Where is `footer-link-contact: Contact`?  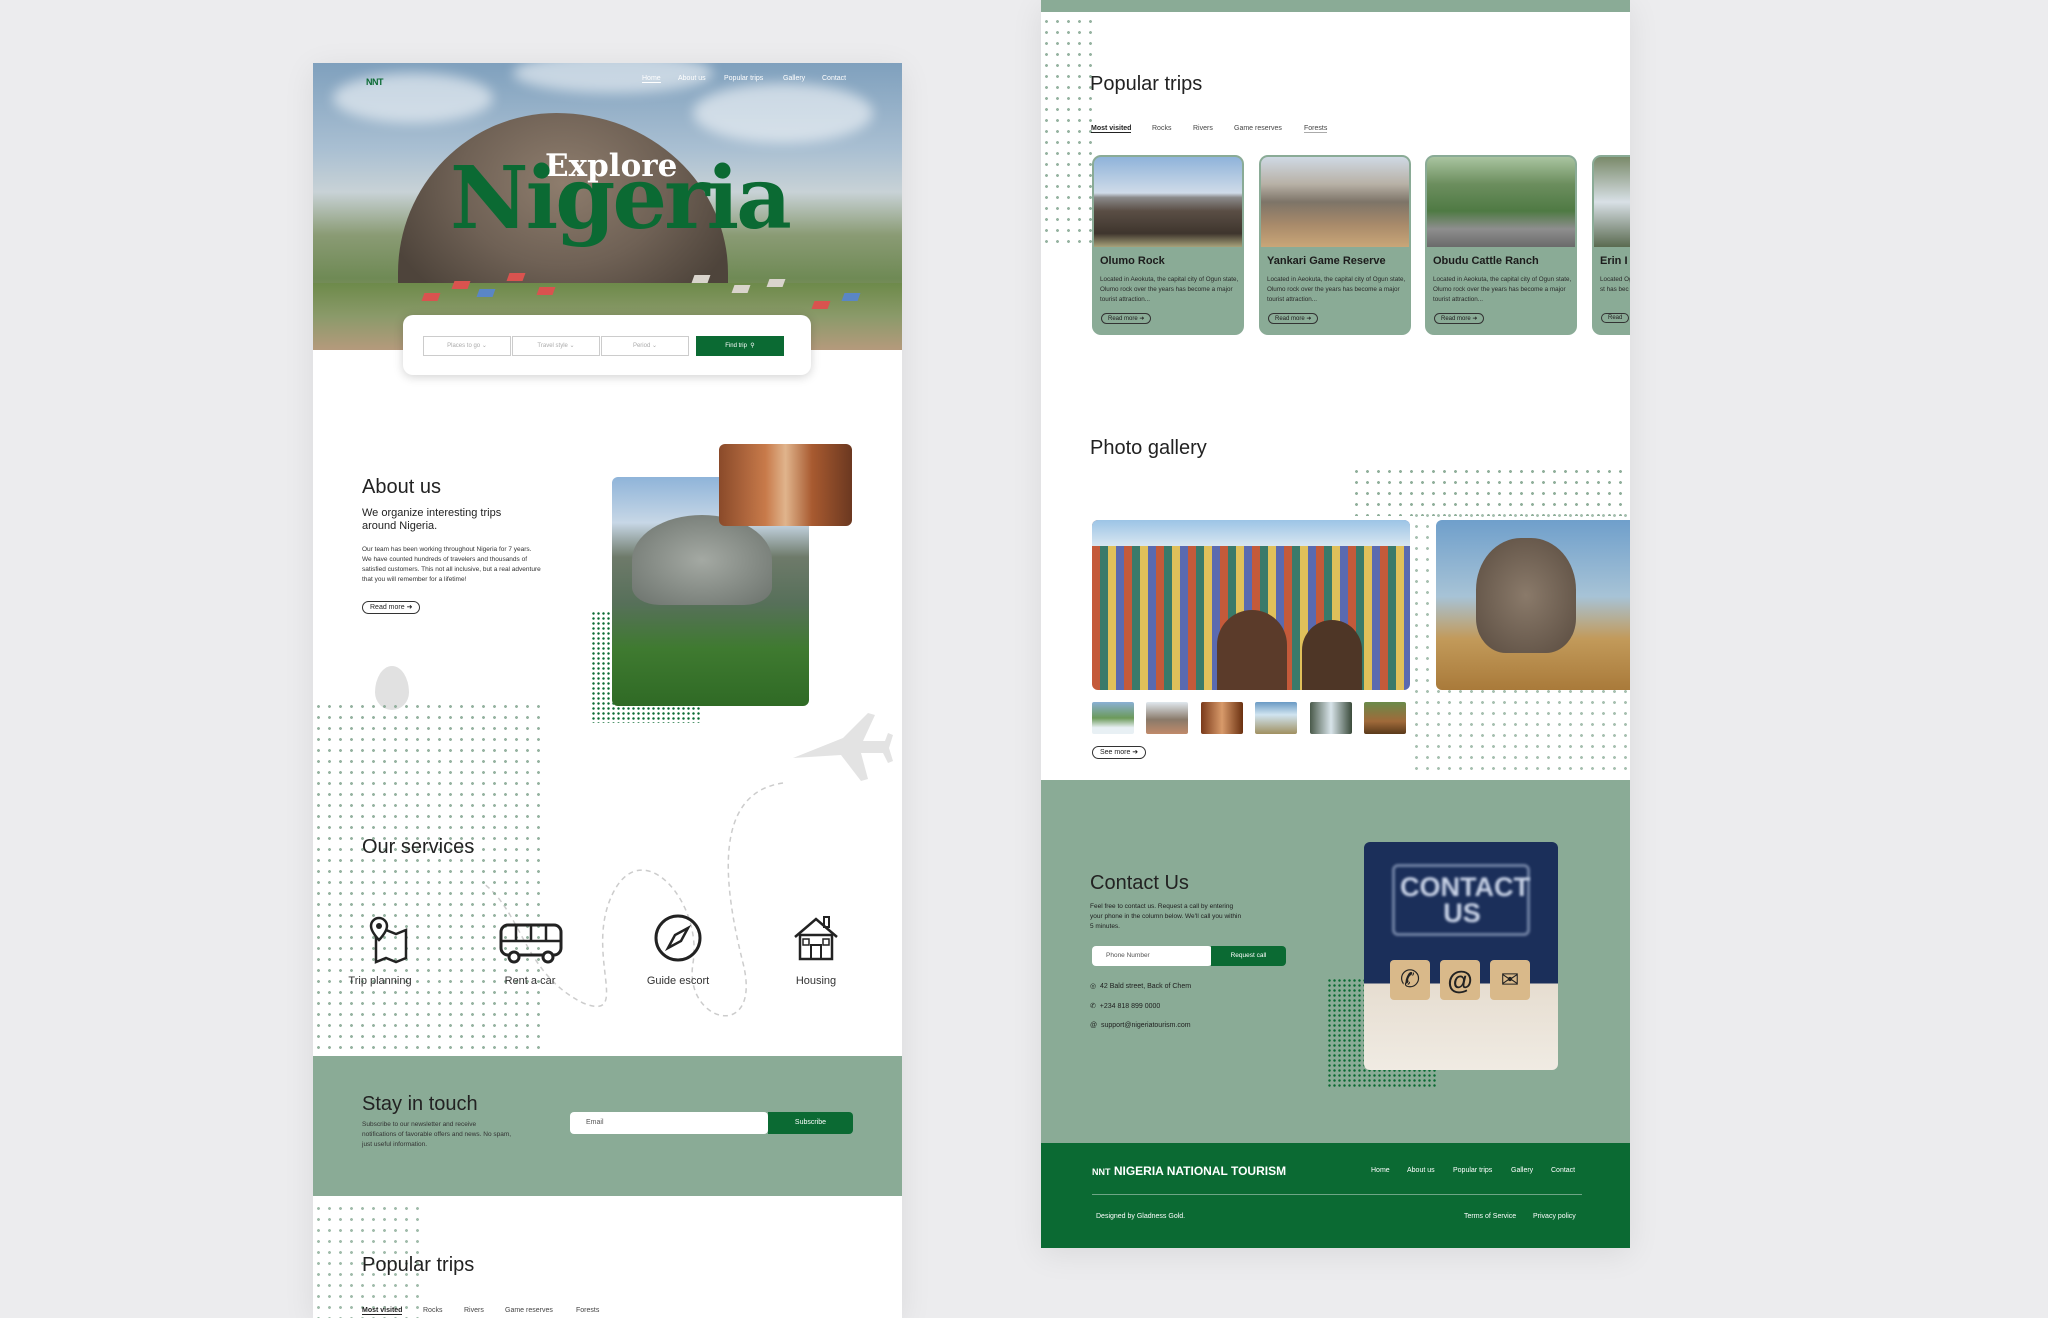
footer-link-contact: Contact is located at coordinates (1563, 1170).